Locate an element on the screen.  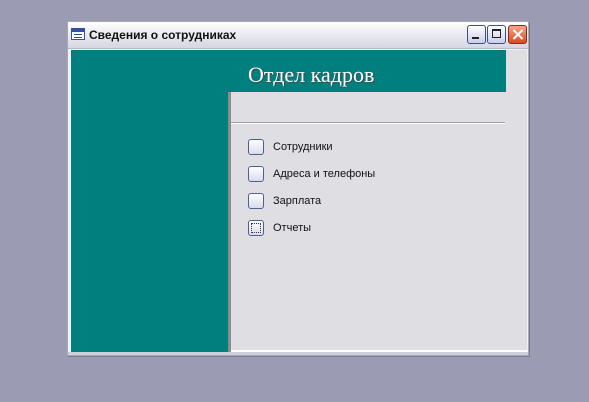
menu-button-salary is located at coordinates (256, 201).